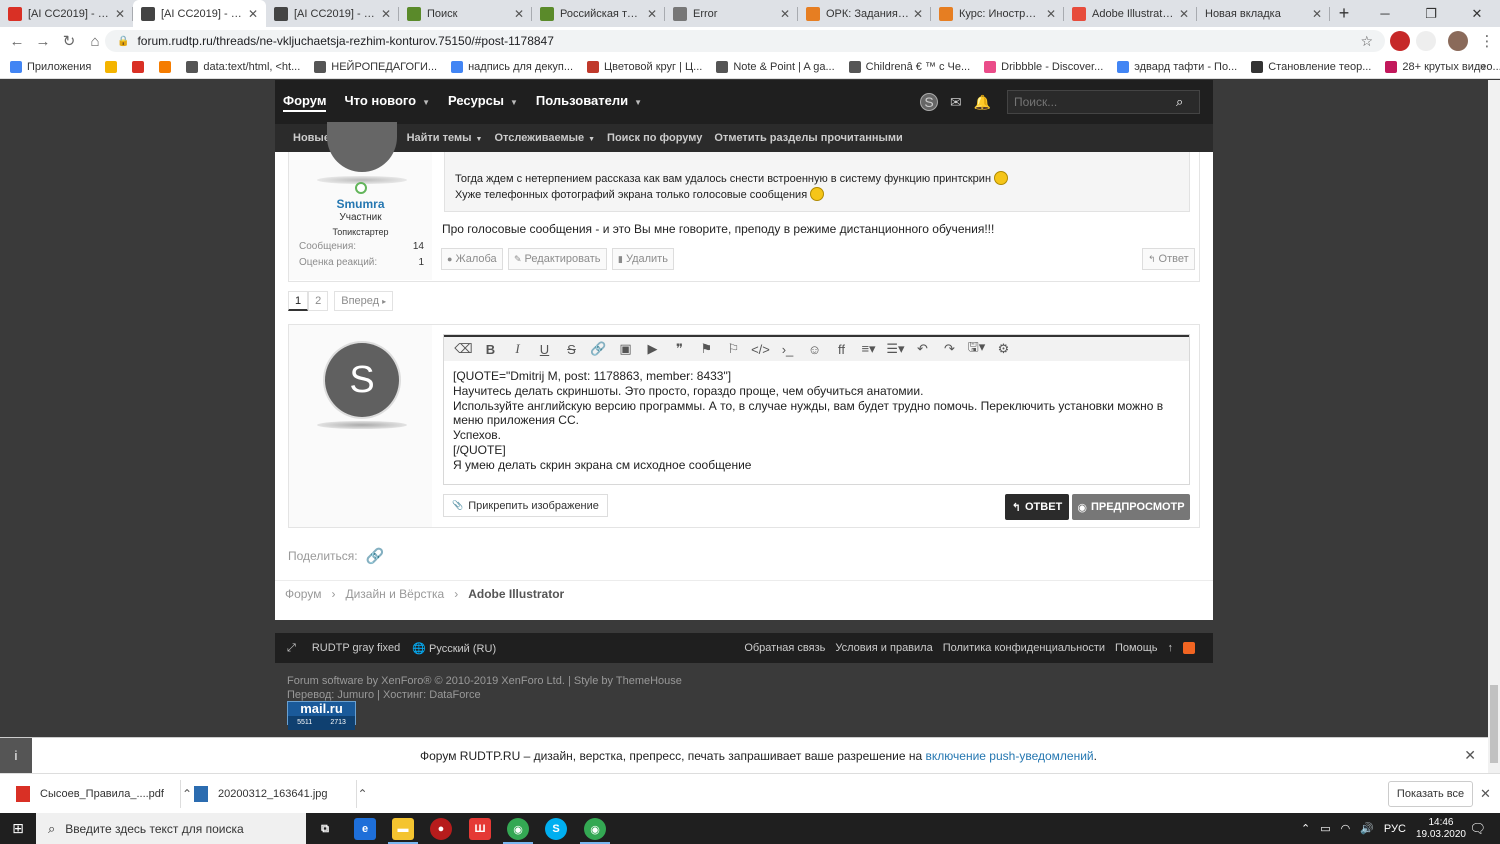 The width and height of the screenshot is (1500, 844). What do you see at coordinates (387, 102) in the screenshot?
I see `nav-item: Что нового ▼` at bounding box center [387, 102].